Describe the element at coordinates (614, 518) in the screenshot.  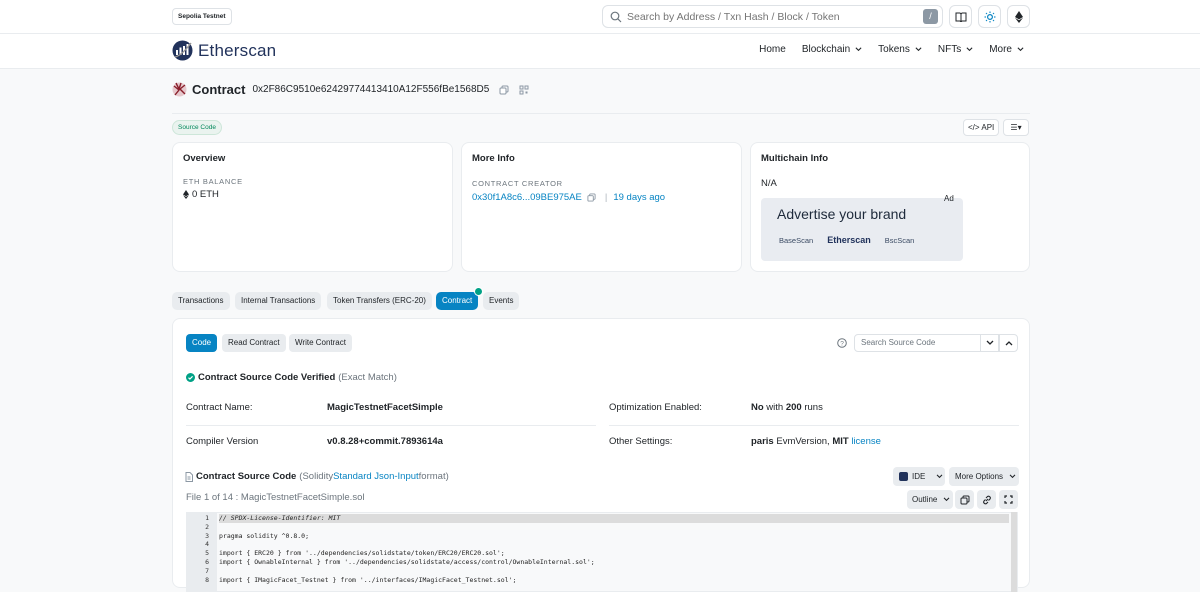
I see `line-text: // SPDX-License-Identifier: MIT` at that location.